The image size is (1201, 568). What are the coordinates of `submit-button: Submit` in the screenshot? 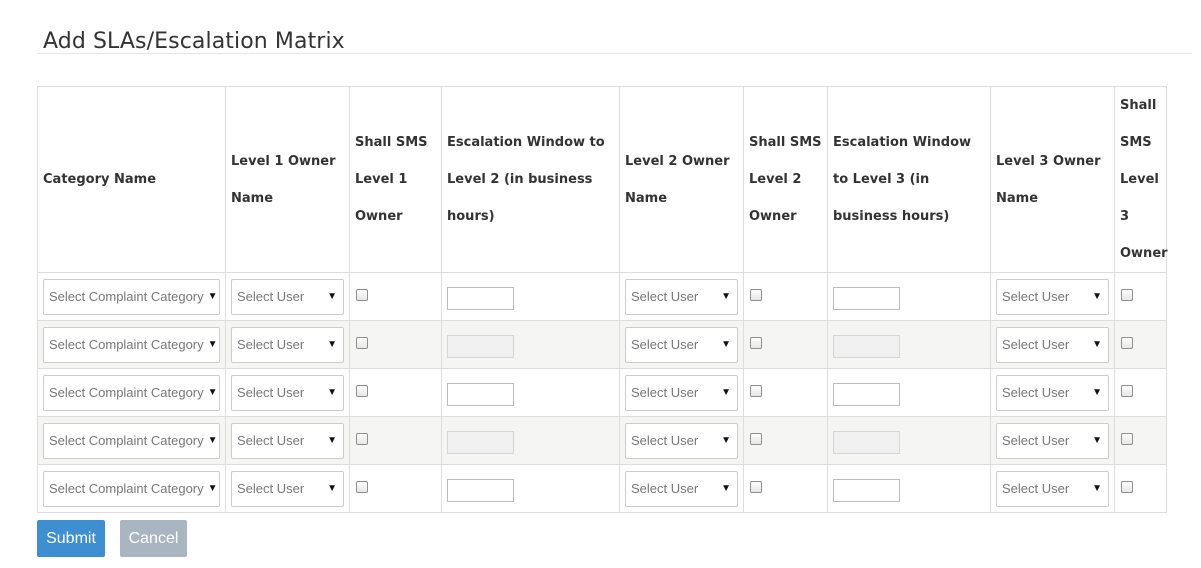 It's located at (71, 538).